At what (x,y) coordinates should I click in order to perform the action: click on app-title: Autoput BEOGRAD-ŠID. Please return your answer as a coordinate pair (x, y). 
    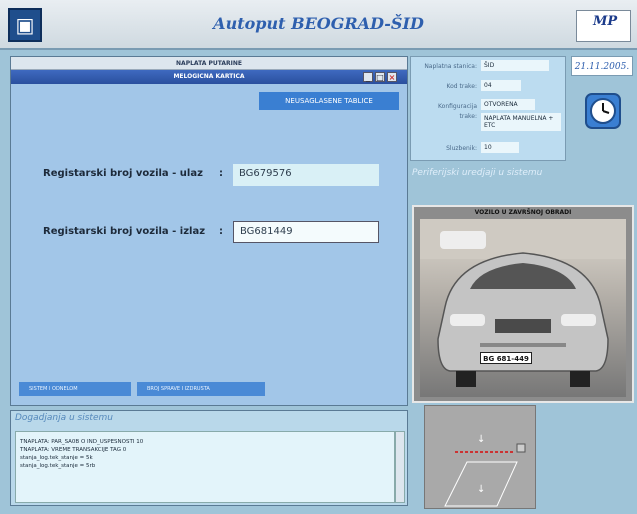
    Looking at the image, I should click on (318, 23).